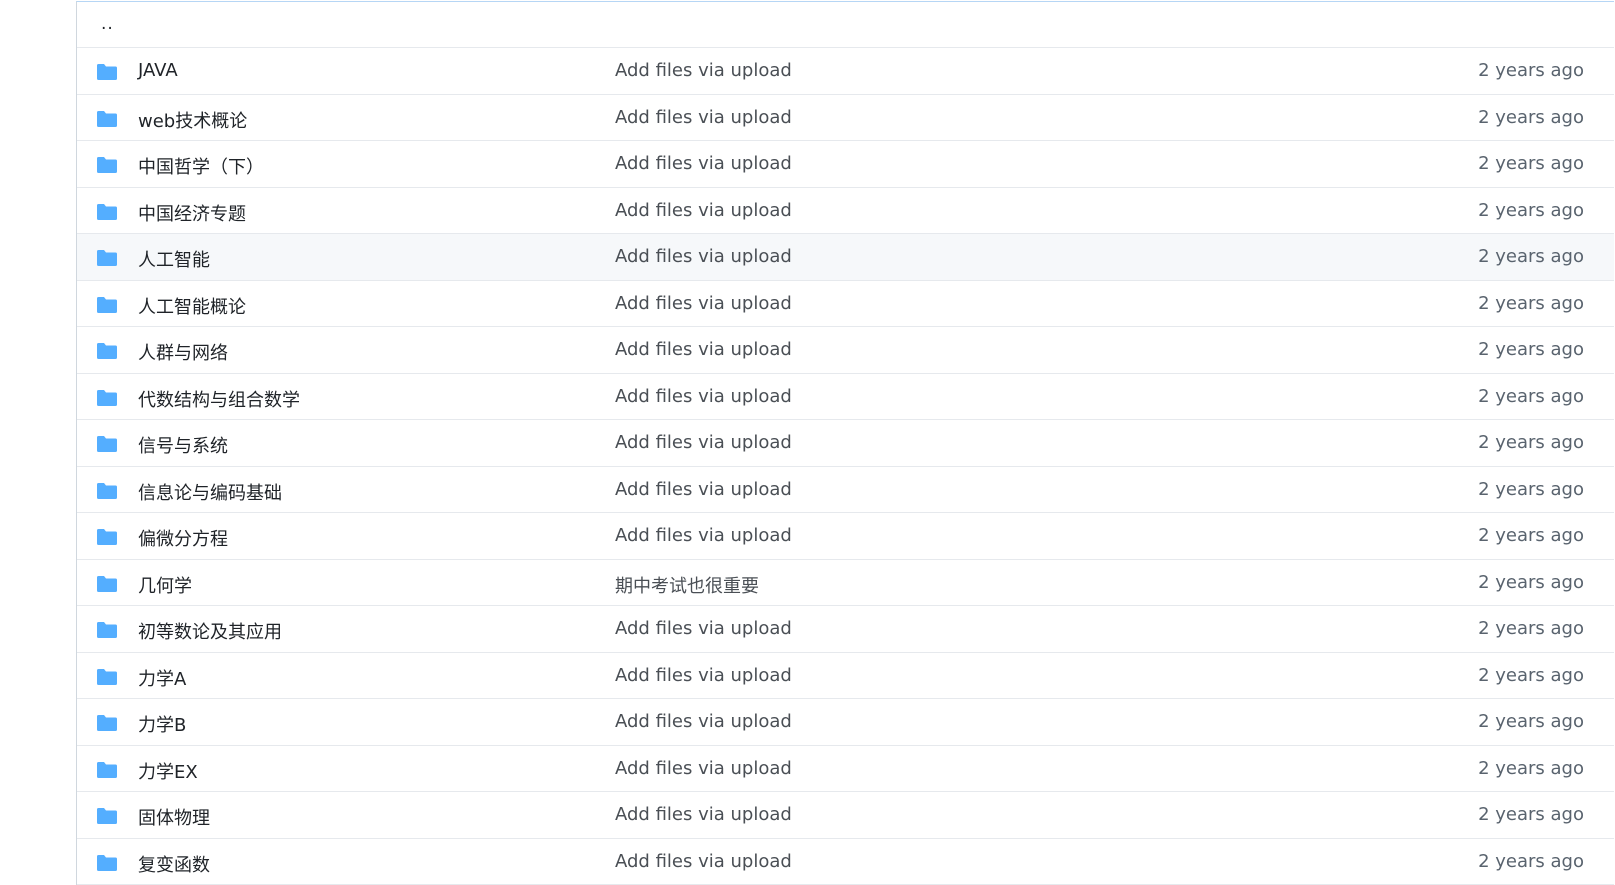 Image resolution: width=1615 pixels, height=885 pixels. Describe the element at coordinates (165, 585) in the screenshot. I see `folder-name-link: 几何学` at that location.